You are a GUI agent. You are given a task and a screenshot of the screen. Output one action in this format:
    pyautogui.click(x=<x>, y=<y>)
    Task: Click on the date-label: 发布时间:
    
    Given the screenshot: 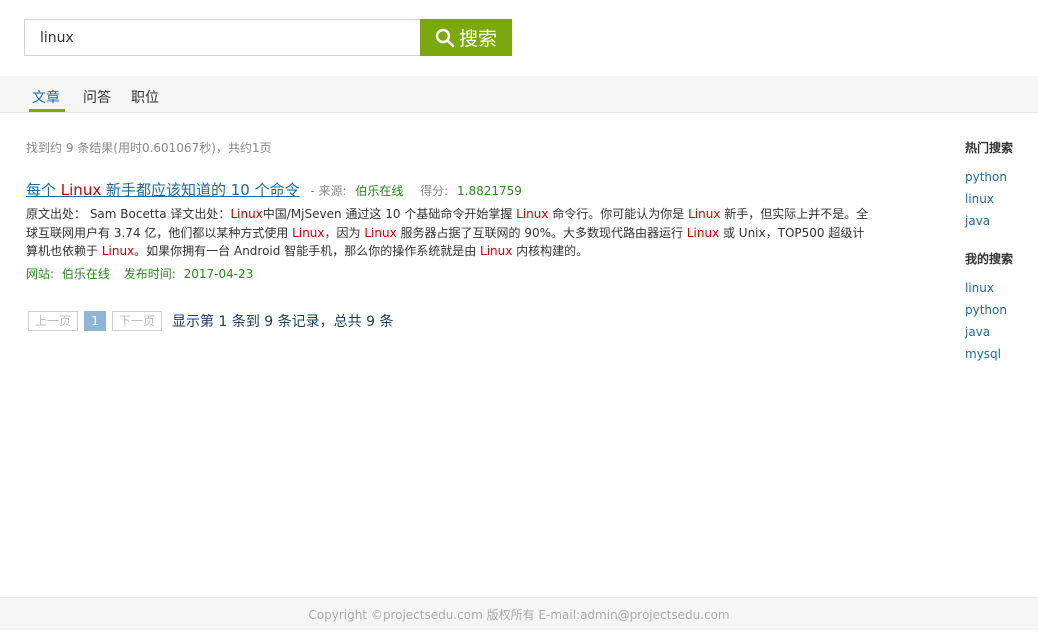 What is the action you would take?
    pyautogui.click(x=149, y=274)
    